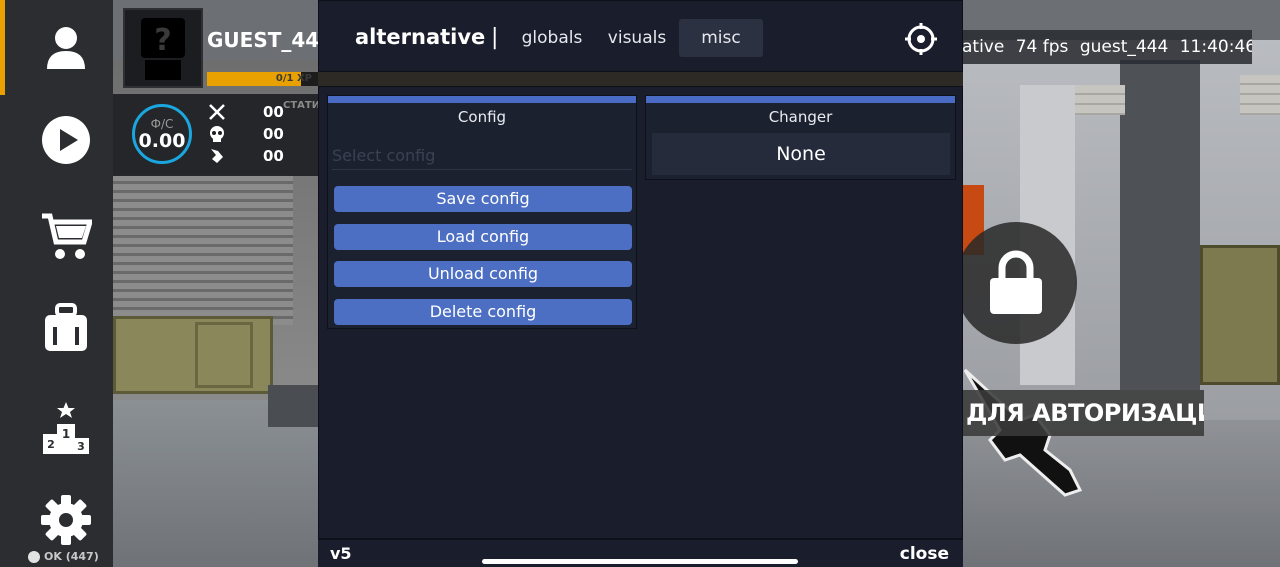 This screenshot has height=567, width=1280. I want to click on deaths-value: 00, so click(273, 134).